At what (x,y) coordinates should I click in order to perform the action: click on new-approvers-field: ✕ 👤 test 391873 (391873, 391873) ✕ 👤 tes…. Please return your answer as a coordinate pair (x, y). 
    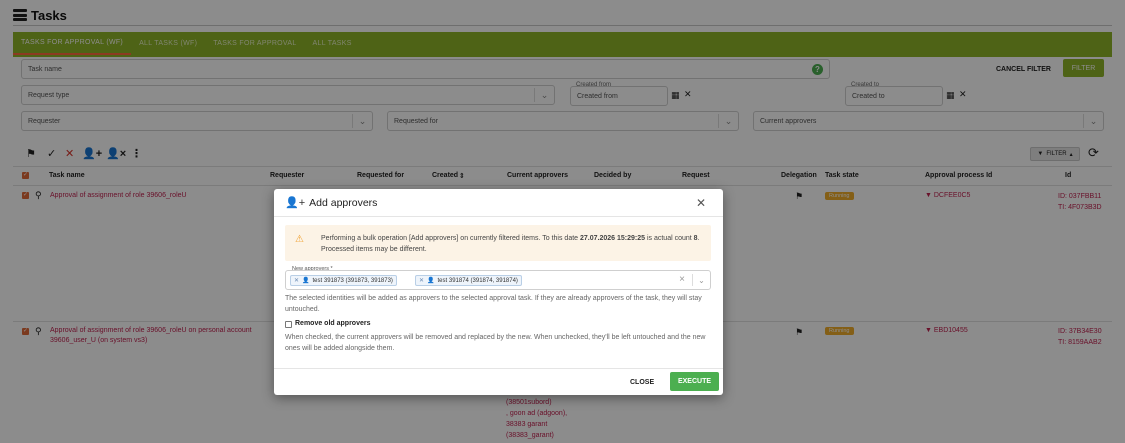
    Looking at the image, I should click on (498, 280).